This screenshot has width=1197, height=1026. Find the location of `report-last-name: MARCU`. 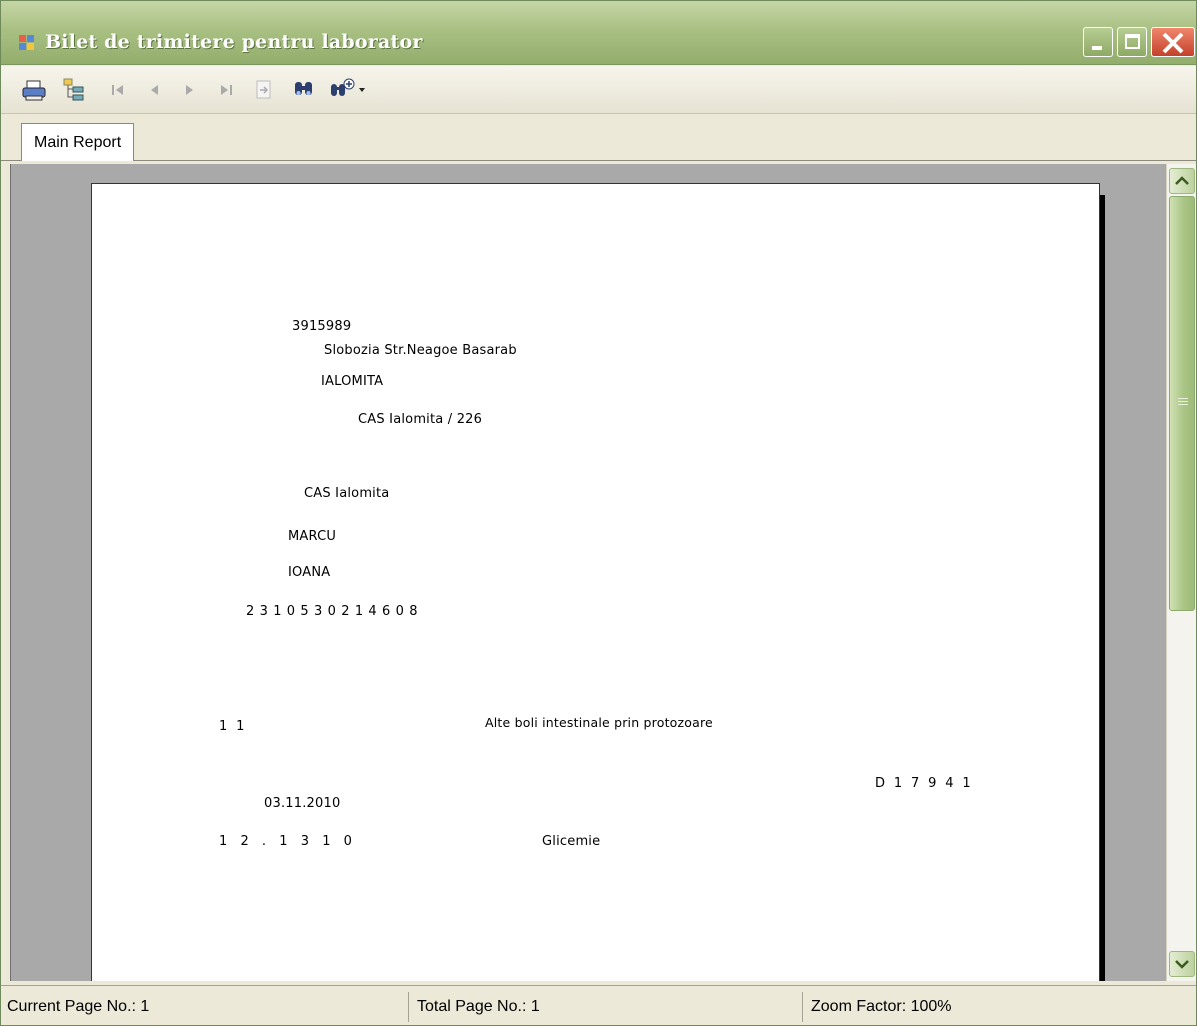

report-last-name: MARCU is located at coordinates (312, 536).